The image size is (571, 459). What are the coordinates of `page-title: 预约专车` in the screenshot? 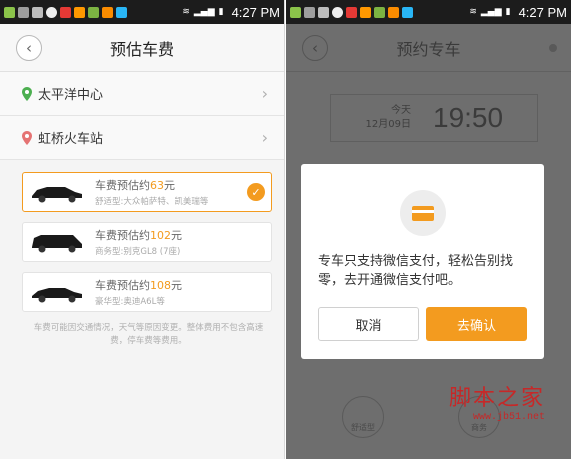 It's located at (428, 49).